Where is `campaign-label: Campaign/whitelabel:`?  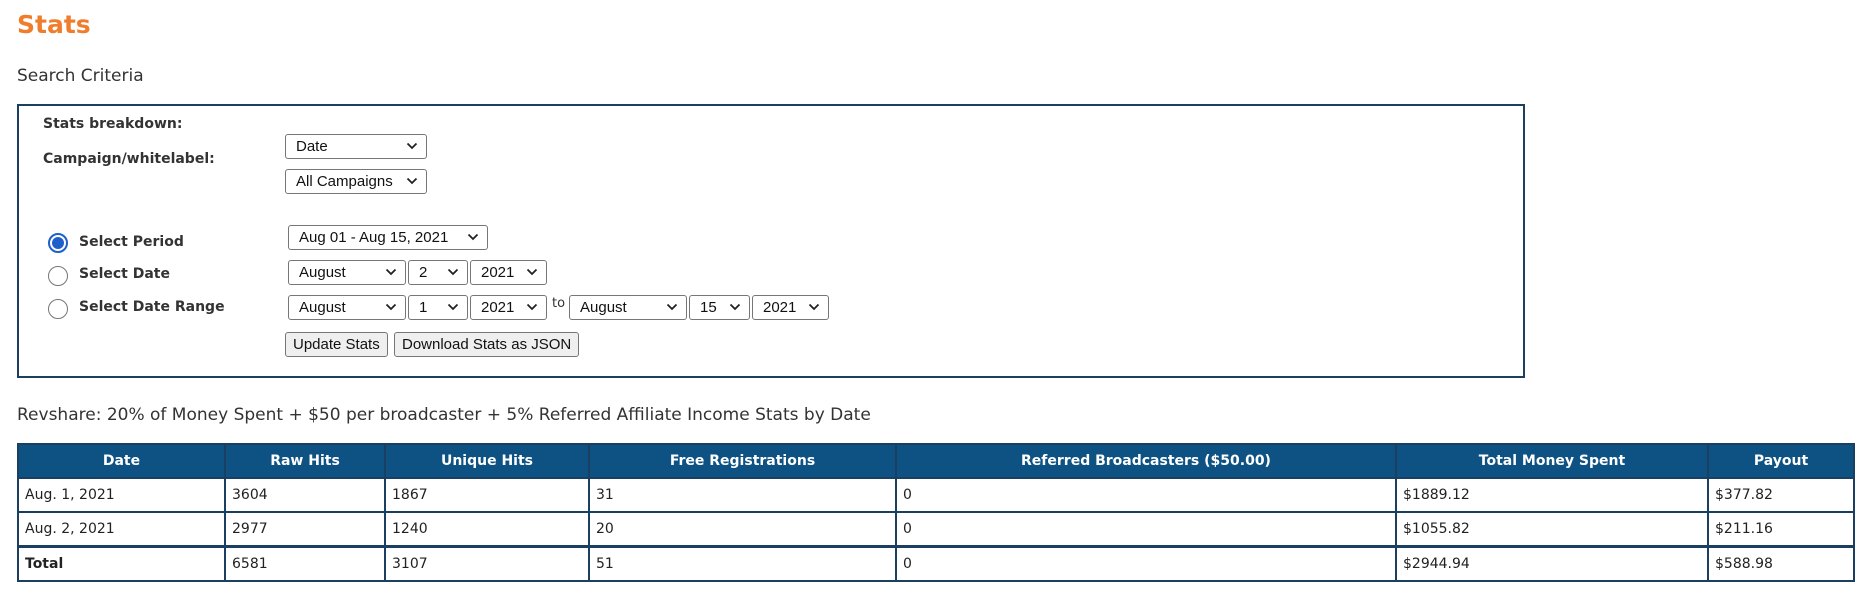 campaign-label: Campaign/whitelabel: is located at coordinates (129, 159).